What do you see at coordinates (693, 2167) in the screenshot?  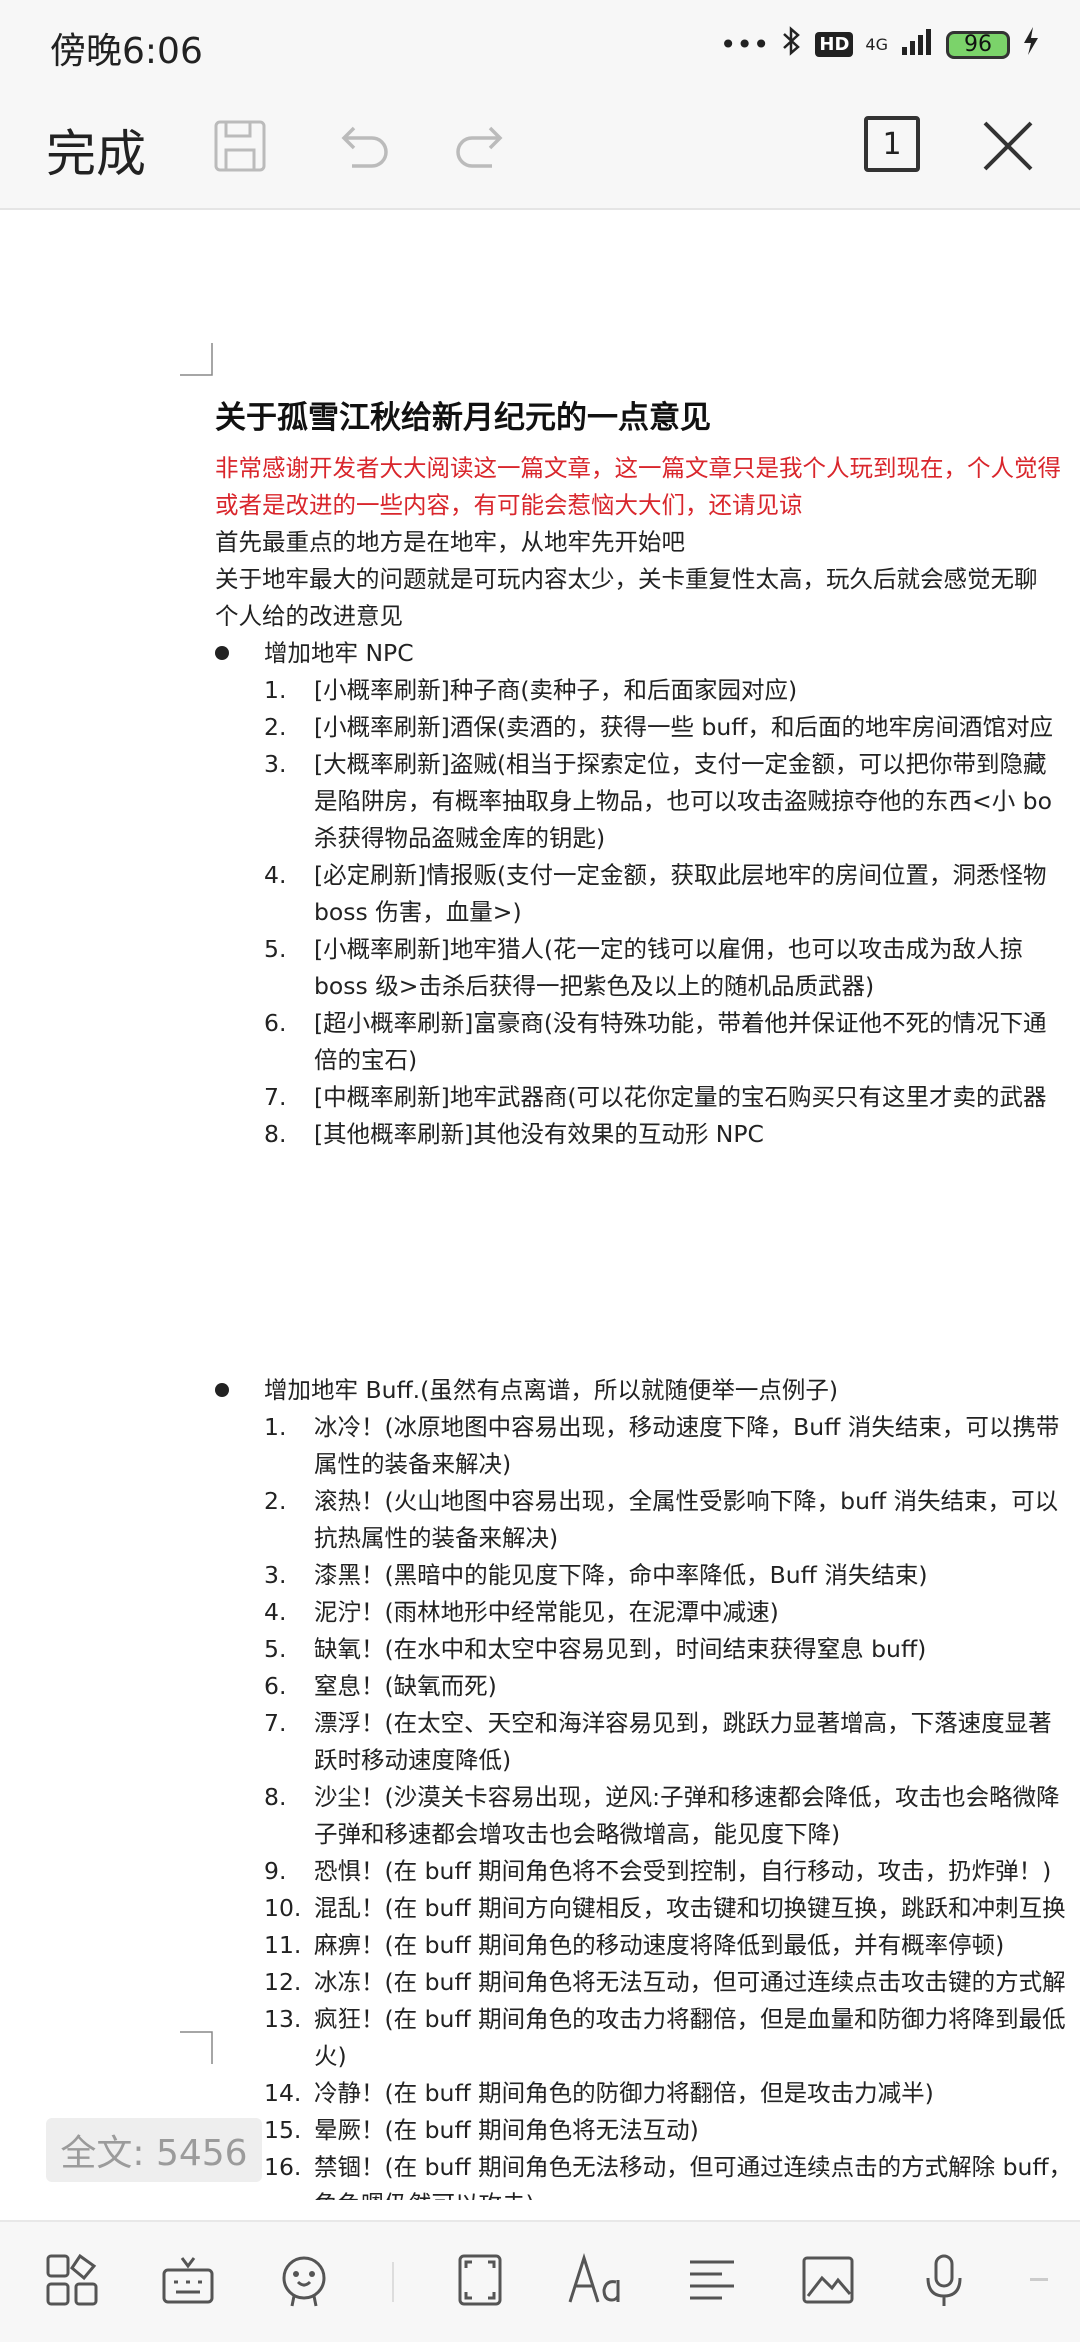 I see `list-item-text: 禁锢！(在 buff 期间角色无法移动，但可通过连续点击的方式解除 buff，` at bounding box center [693, 2167].